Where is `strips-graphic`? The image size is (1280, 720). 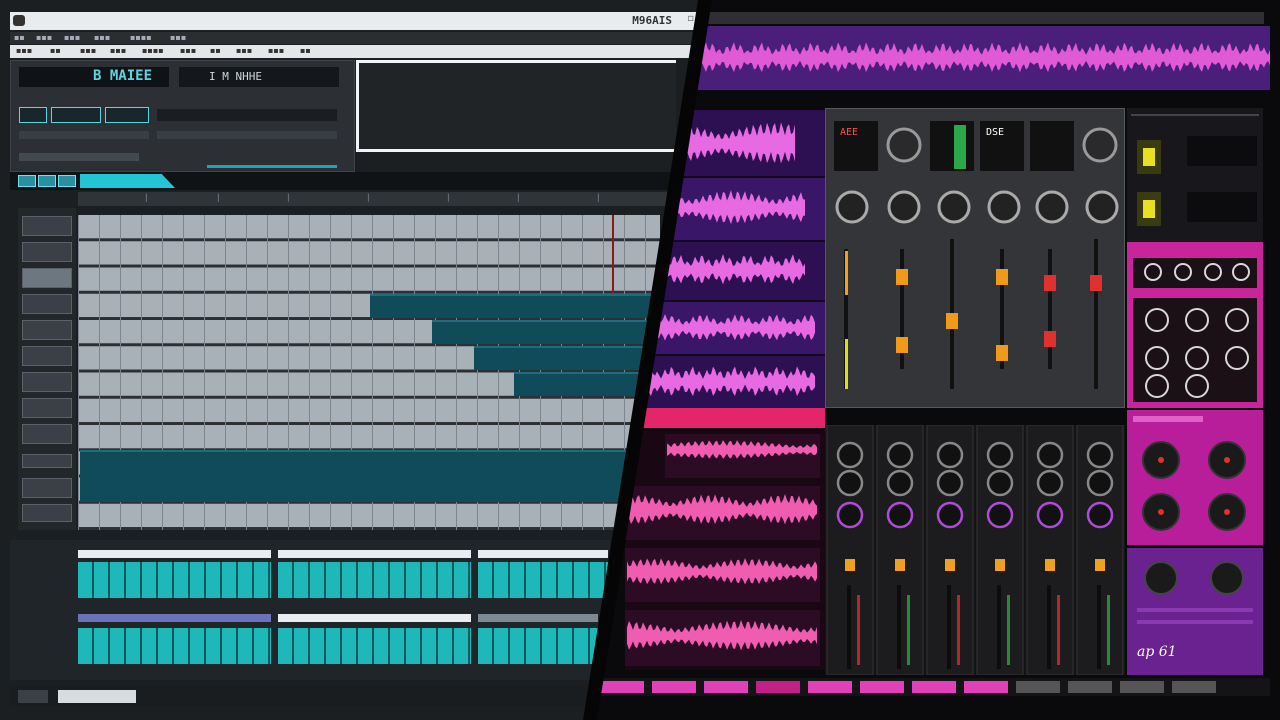
strips-graphic is located at coordinates (975, 550).